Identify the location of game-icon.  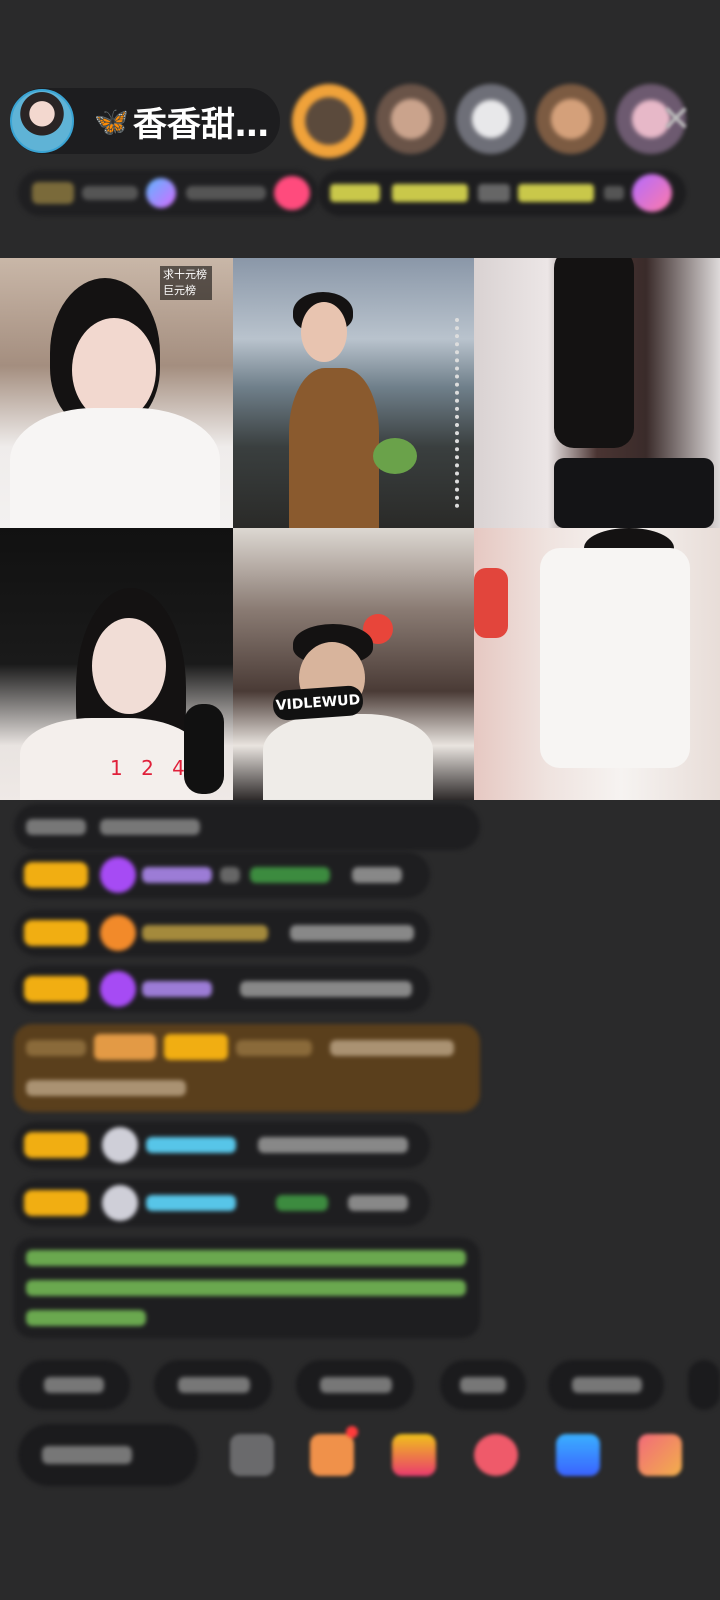
(334, 1451).